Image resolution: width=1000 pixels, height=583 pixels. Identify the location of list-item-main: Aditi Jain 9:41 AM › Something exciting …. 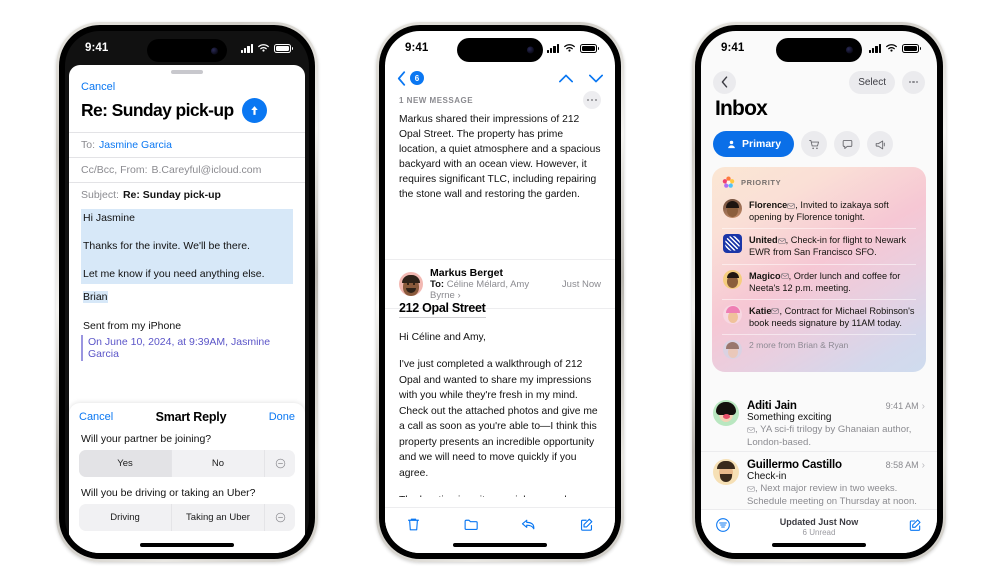
(836, 425).